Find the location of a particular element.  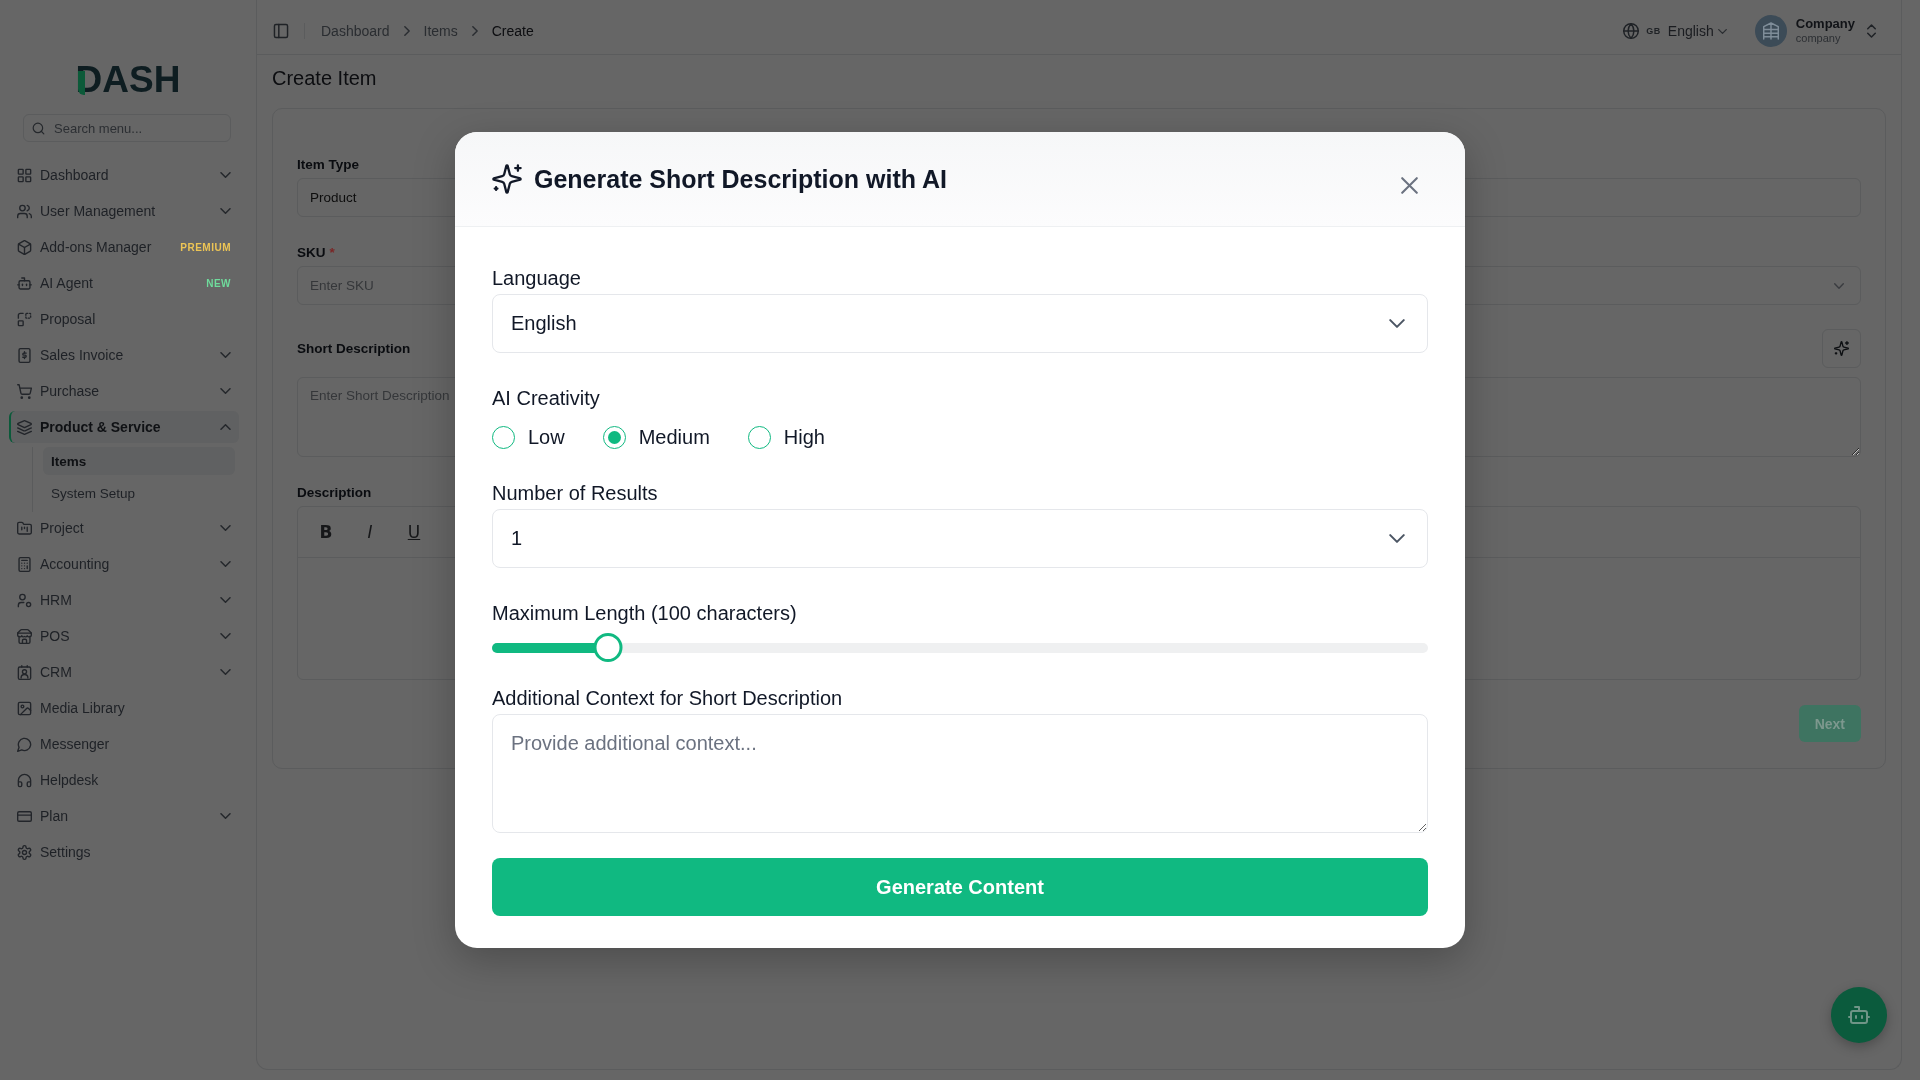

tier-label: NEW is located at coordinates (218, 283).